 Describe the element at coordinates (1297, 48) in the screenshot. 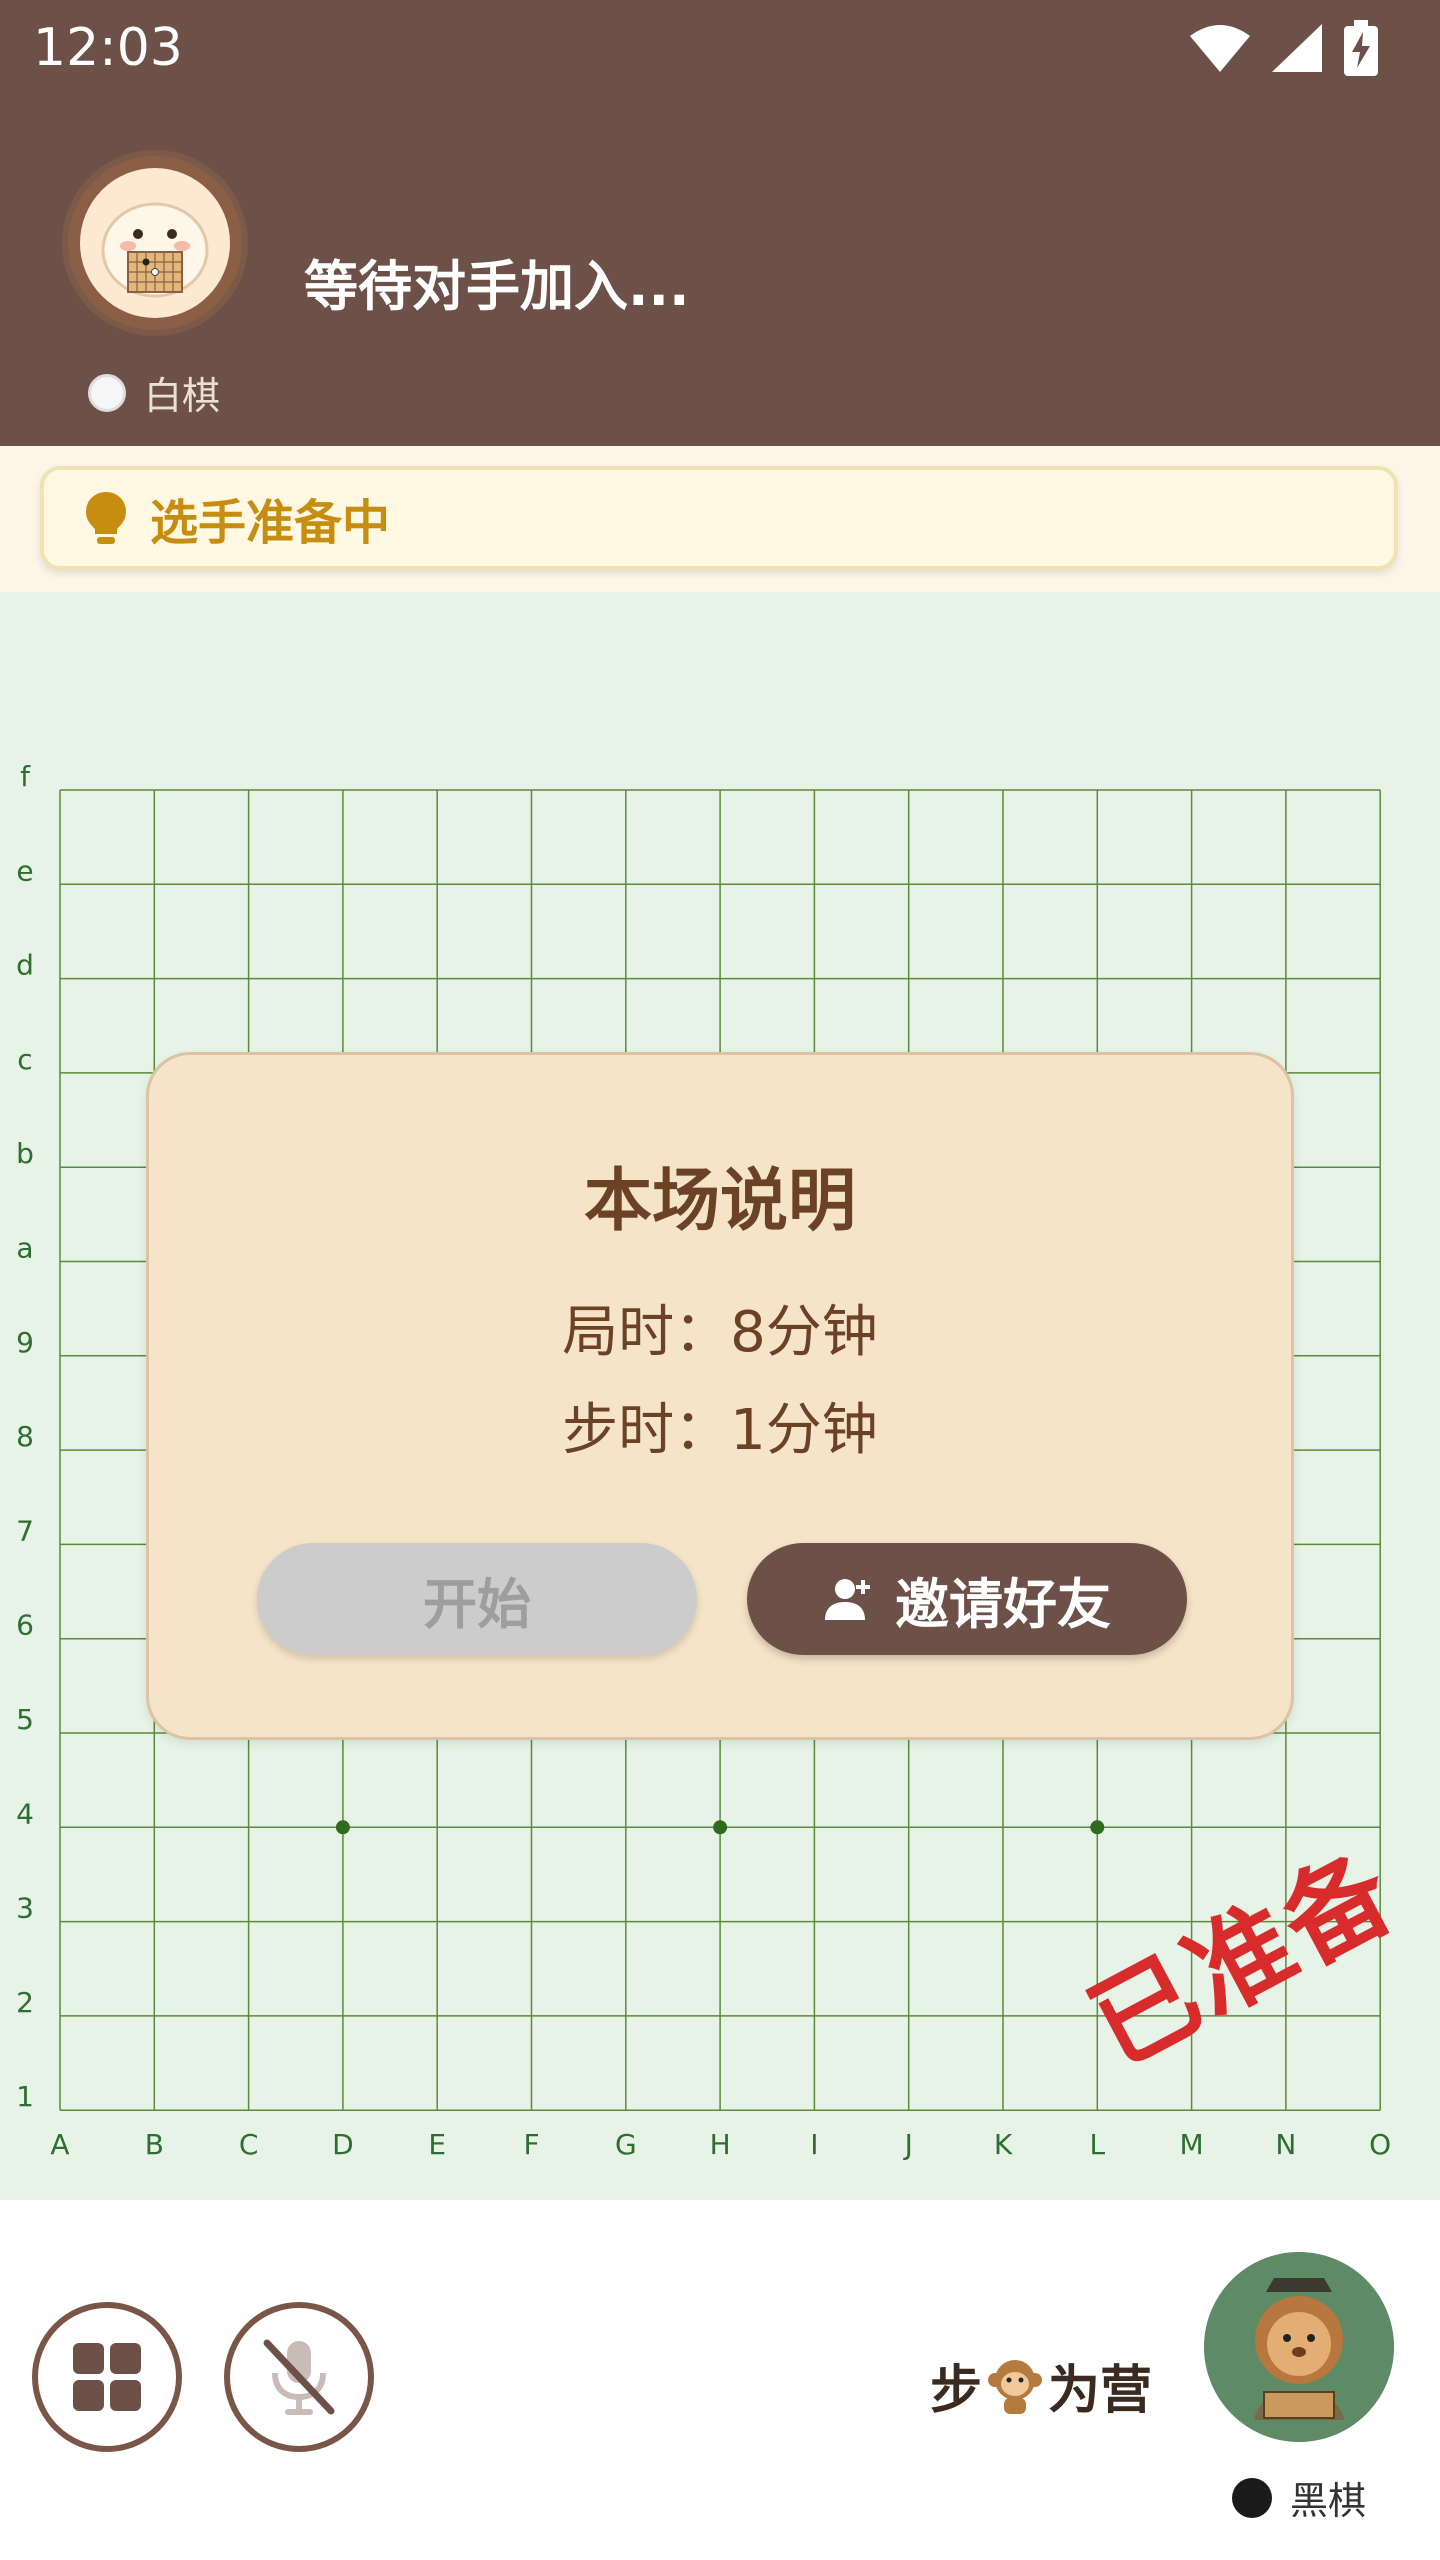

I see `signal-icon` at that location.